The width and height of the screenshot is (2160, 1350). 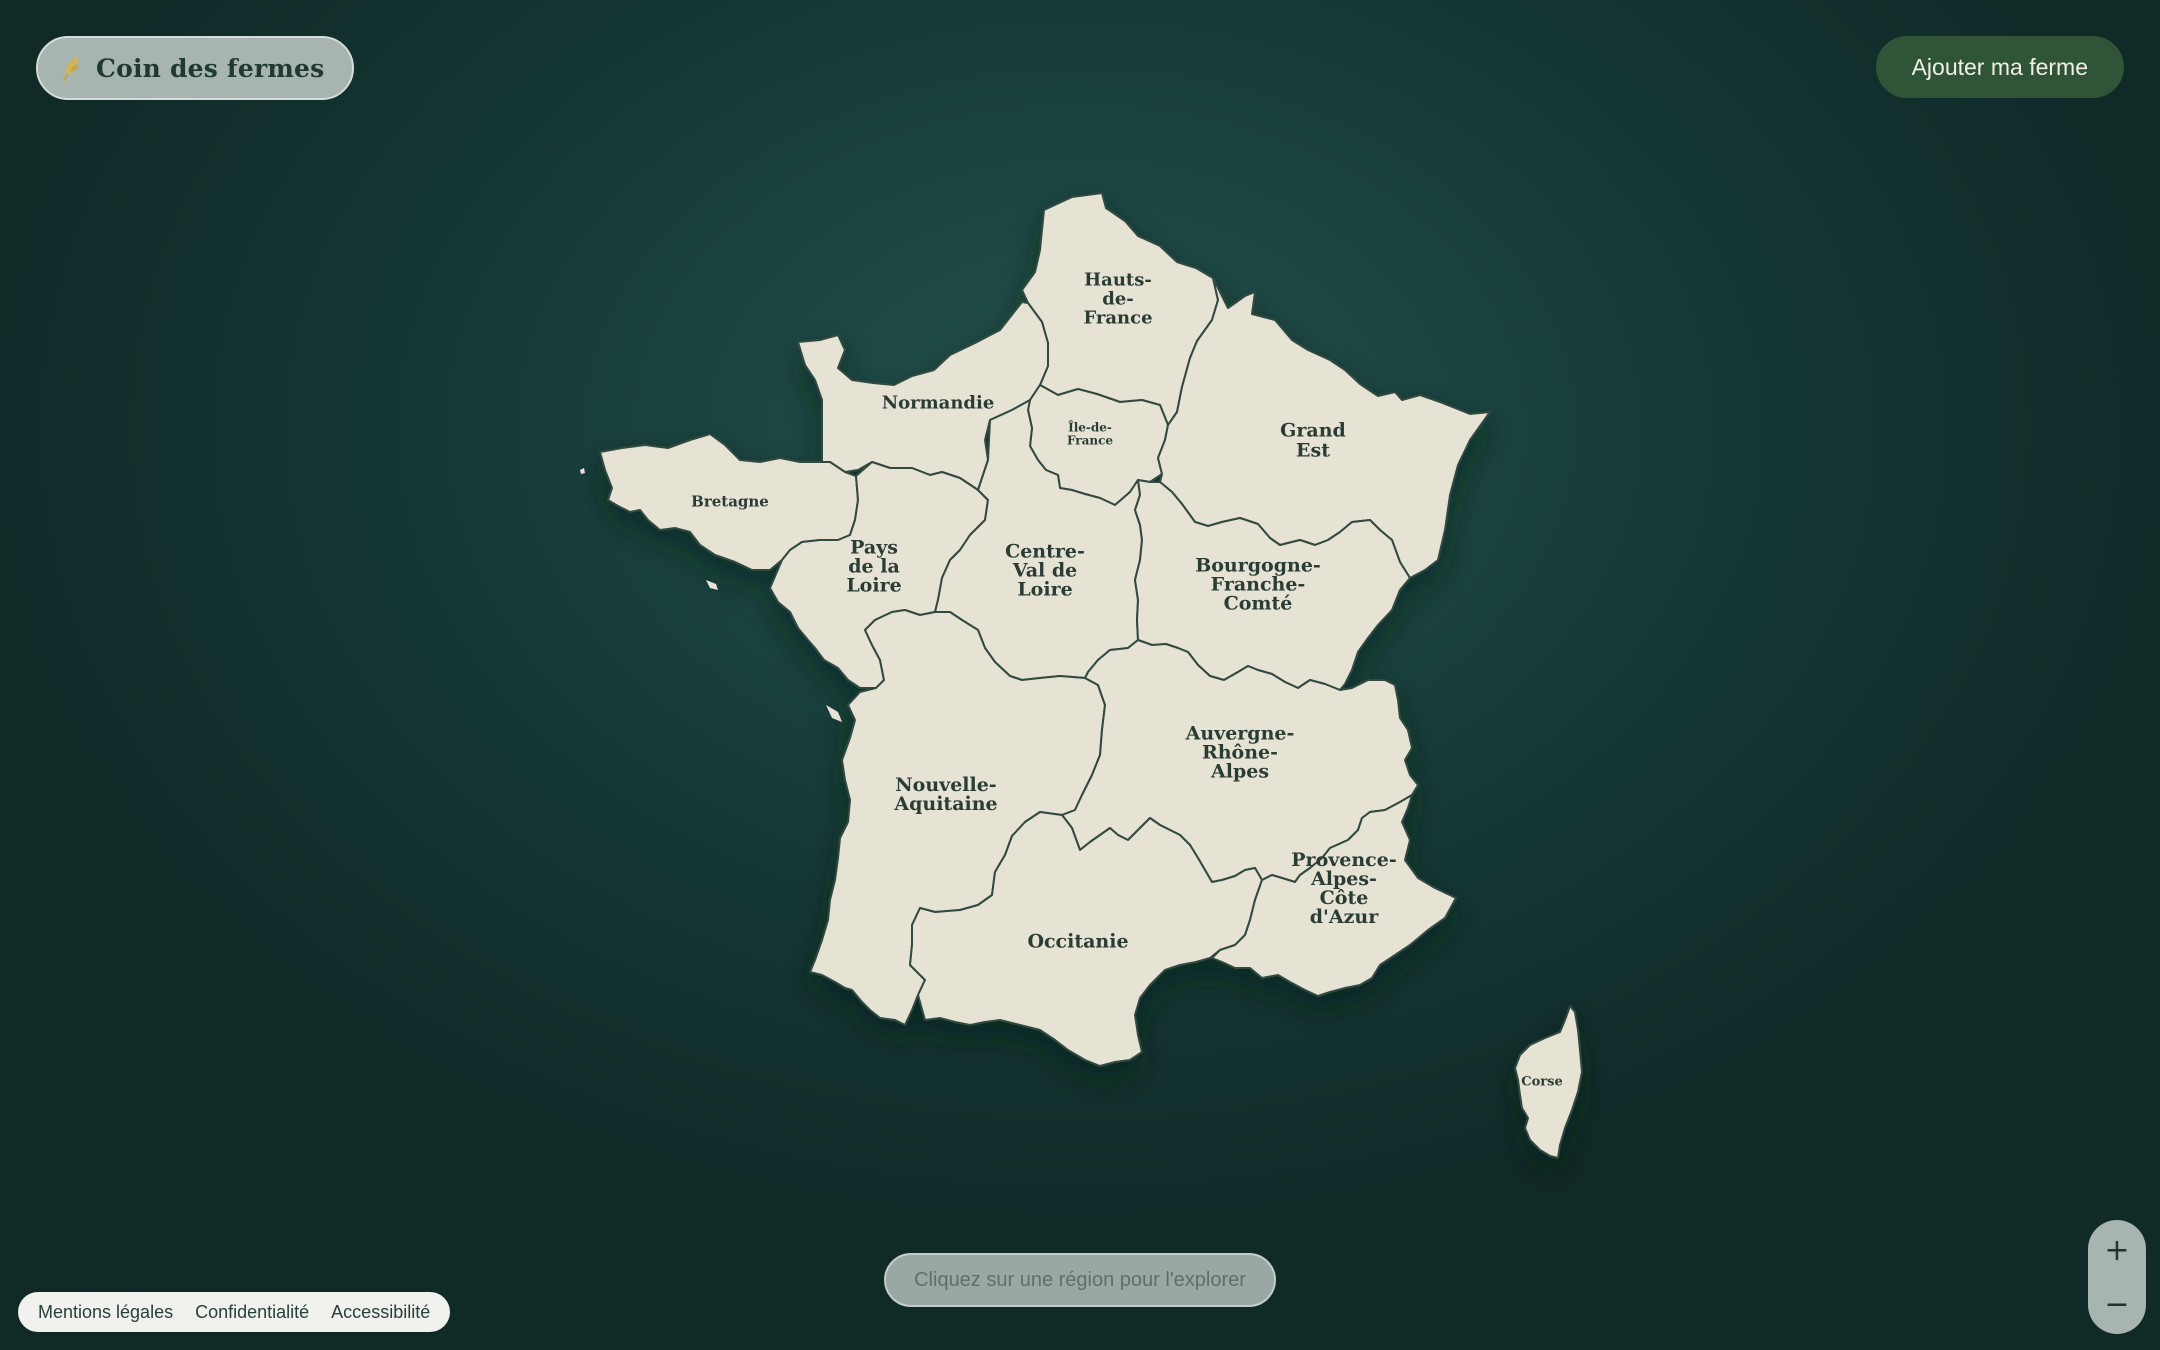 What do you see at coordinates (1548, 1082) in the screenshot?
I see `region-corse` at bounding box center [1548, 1082].